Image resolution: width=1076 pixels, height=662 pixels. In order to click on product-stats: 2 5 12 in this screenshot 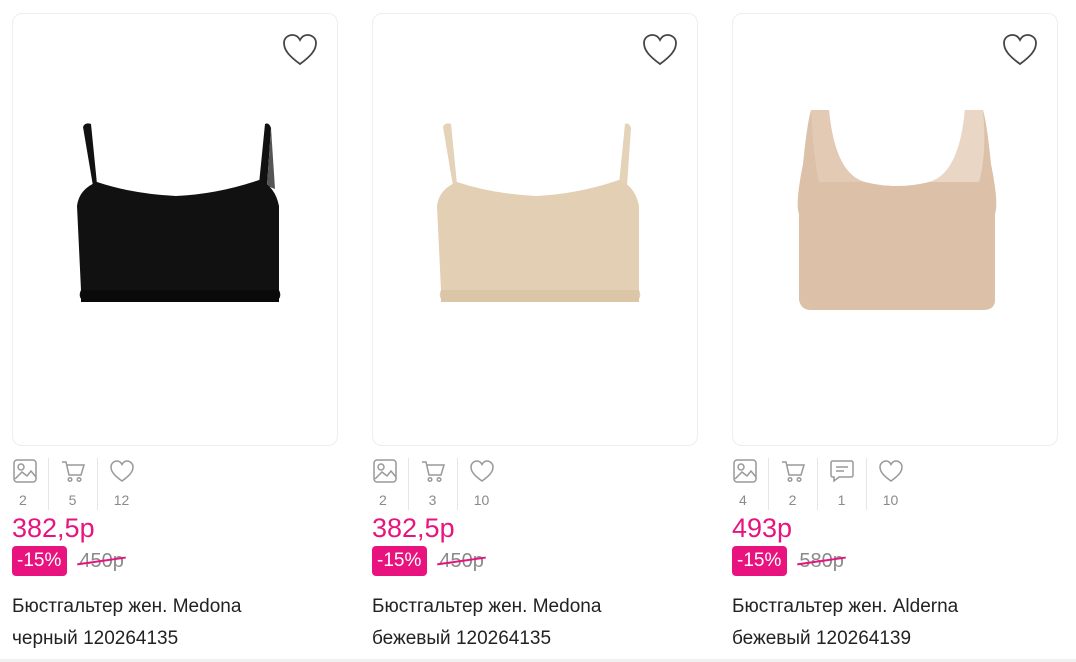, I will do `click(79, 486)`.